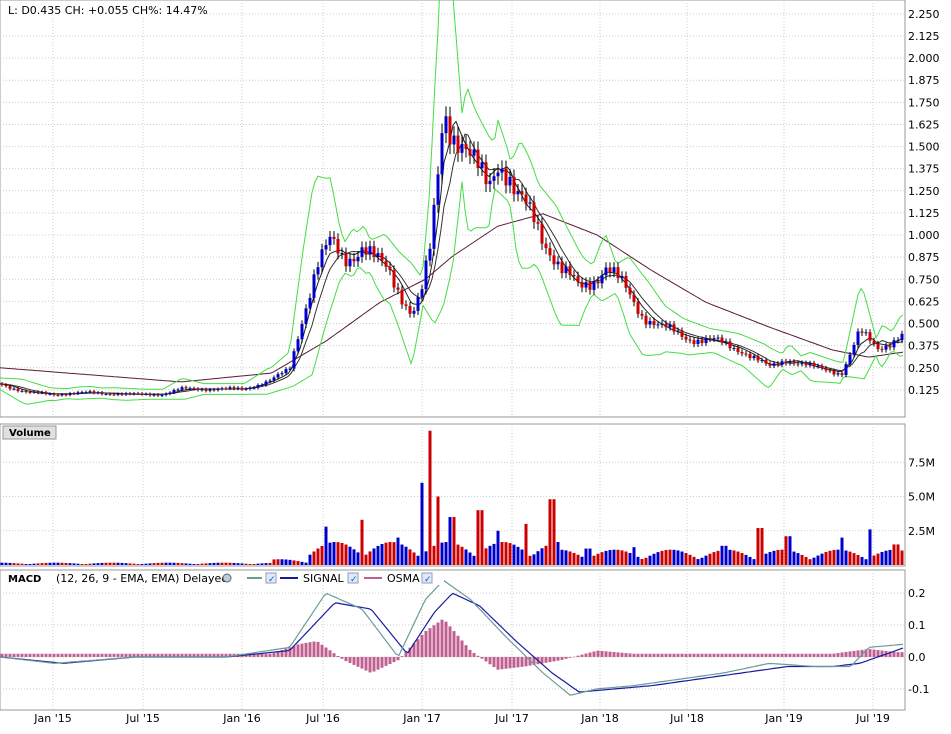 The height and width of the screenshot is (734, 951). Describe the element at coordinates (872, 718) in the screenshot. I see `x-axis-label: Jul '19` at that location.